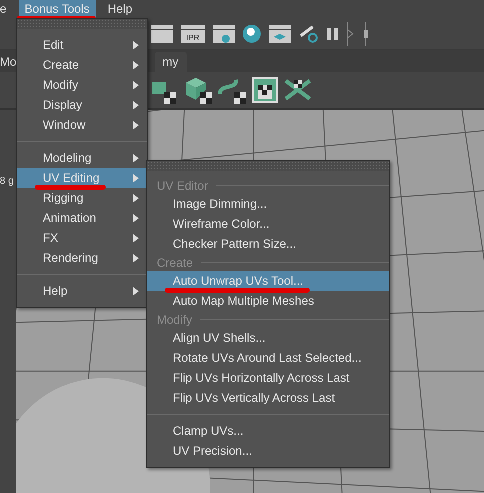  Describe the element at coordinates (224, 34) in the screenshot. I see `render-settings-icon` at that location.